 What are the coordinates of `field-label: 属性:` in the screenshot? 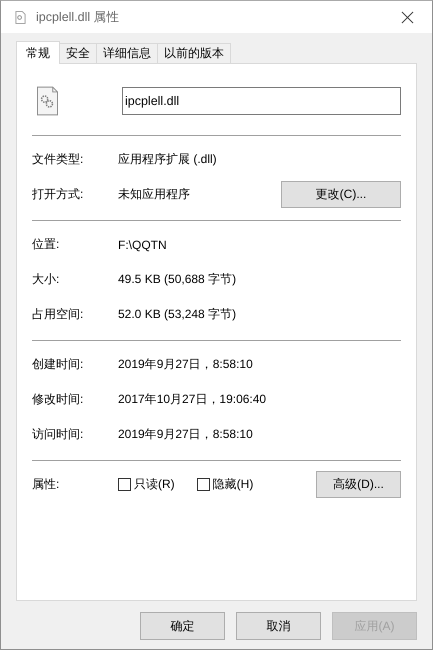 It's located at (46, 484).